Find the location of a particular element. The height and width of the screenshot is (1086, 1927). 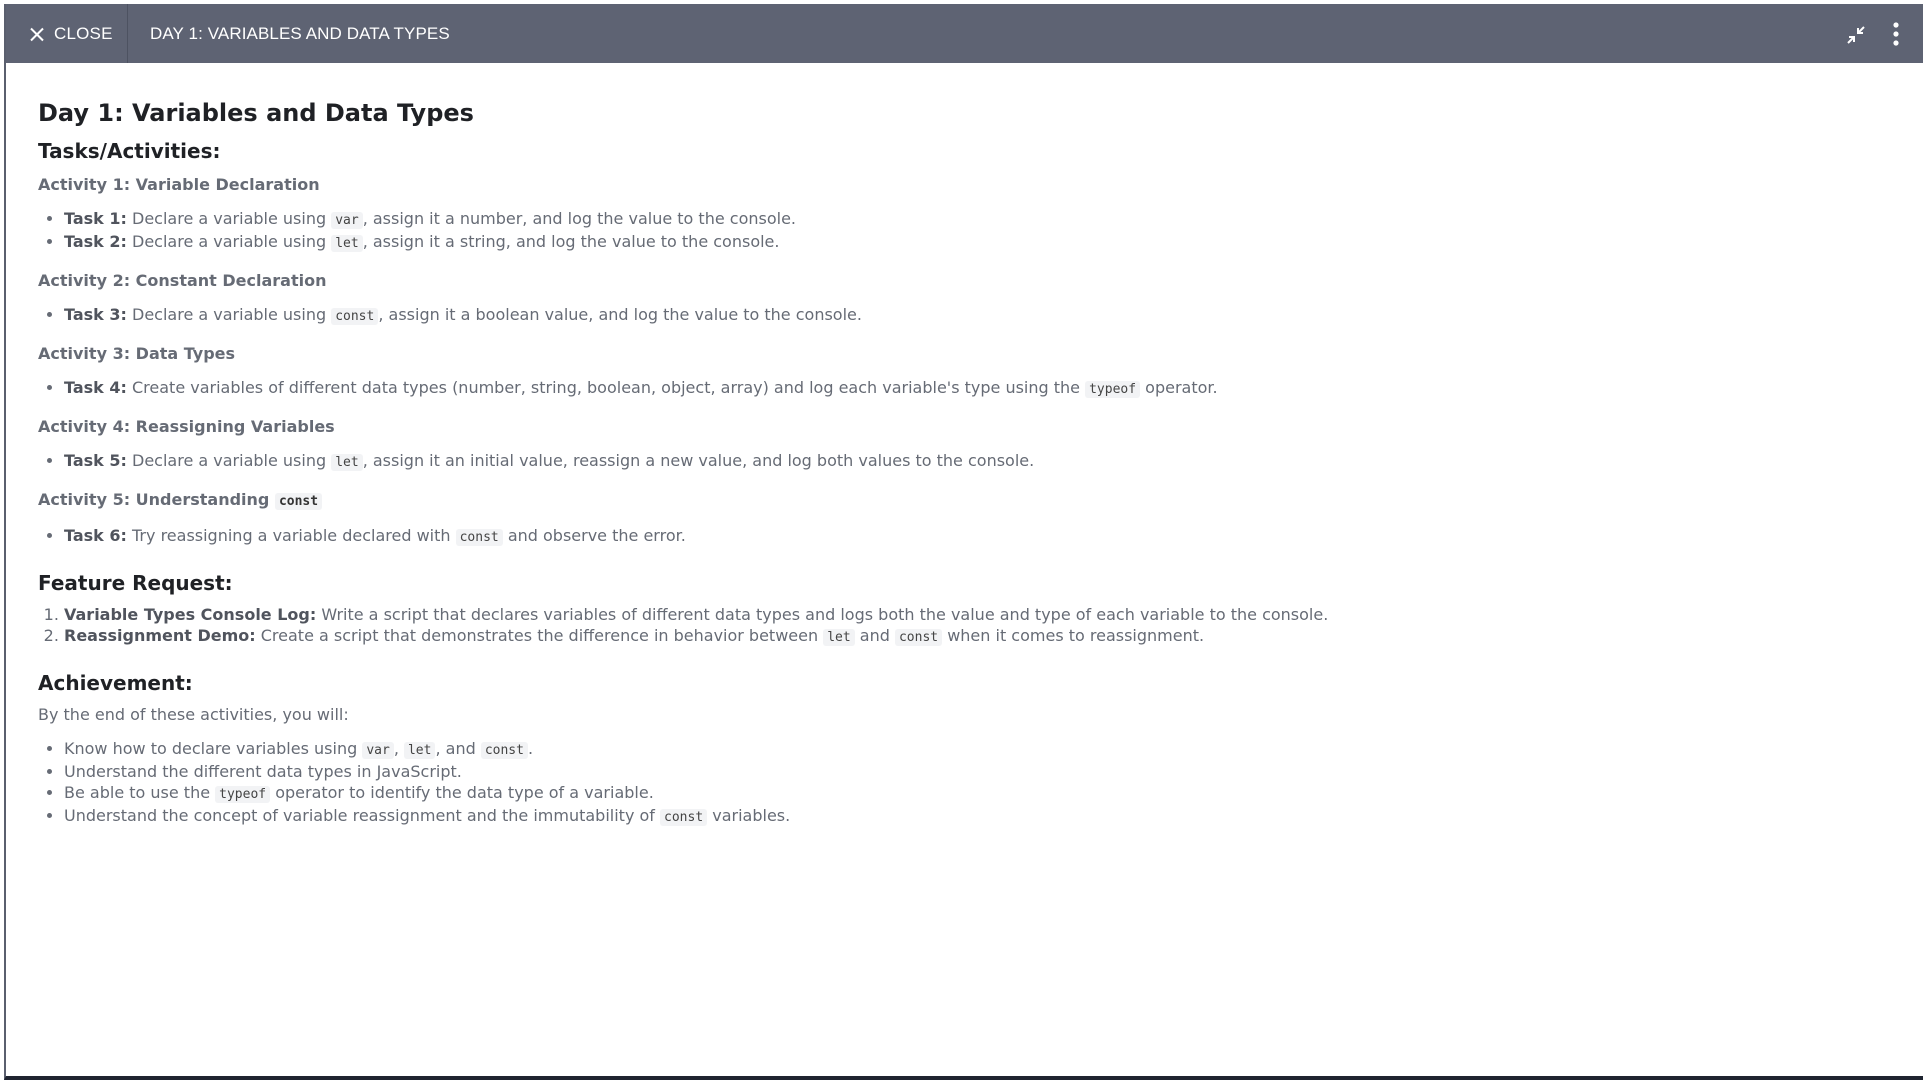

task-label: Task 4: is located at coordinates (95, 387).